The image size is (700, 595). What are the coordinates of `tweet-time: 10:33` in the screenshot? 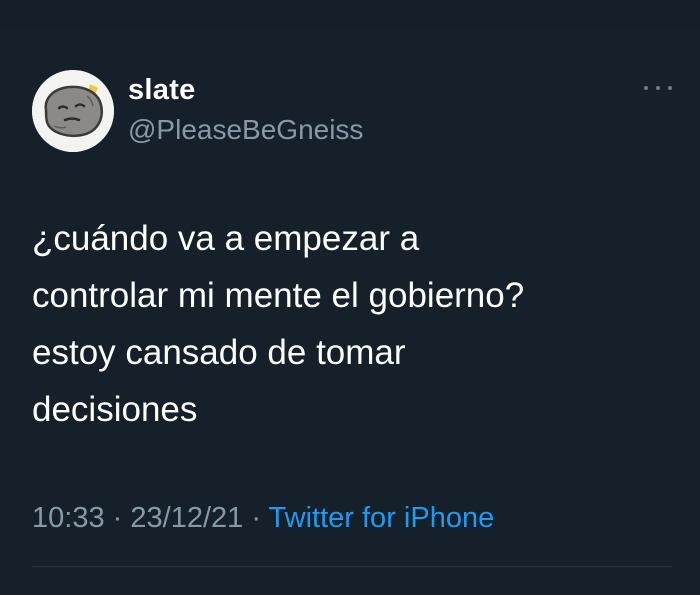 It's located at (68, 518).